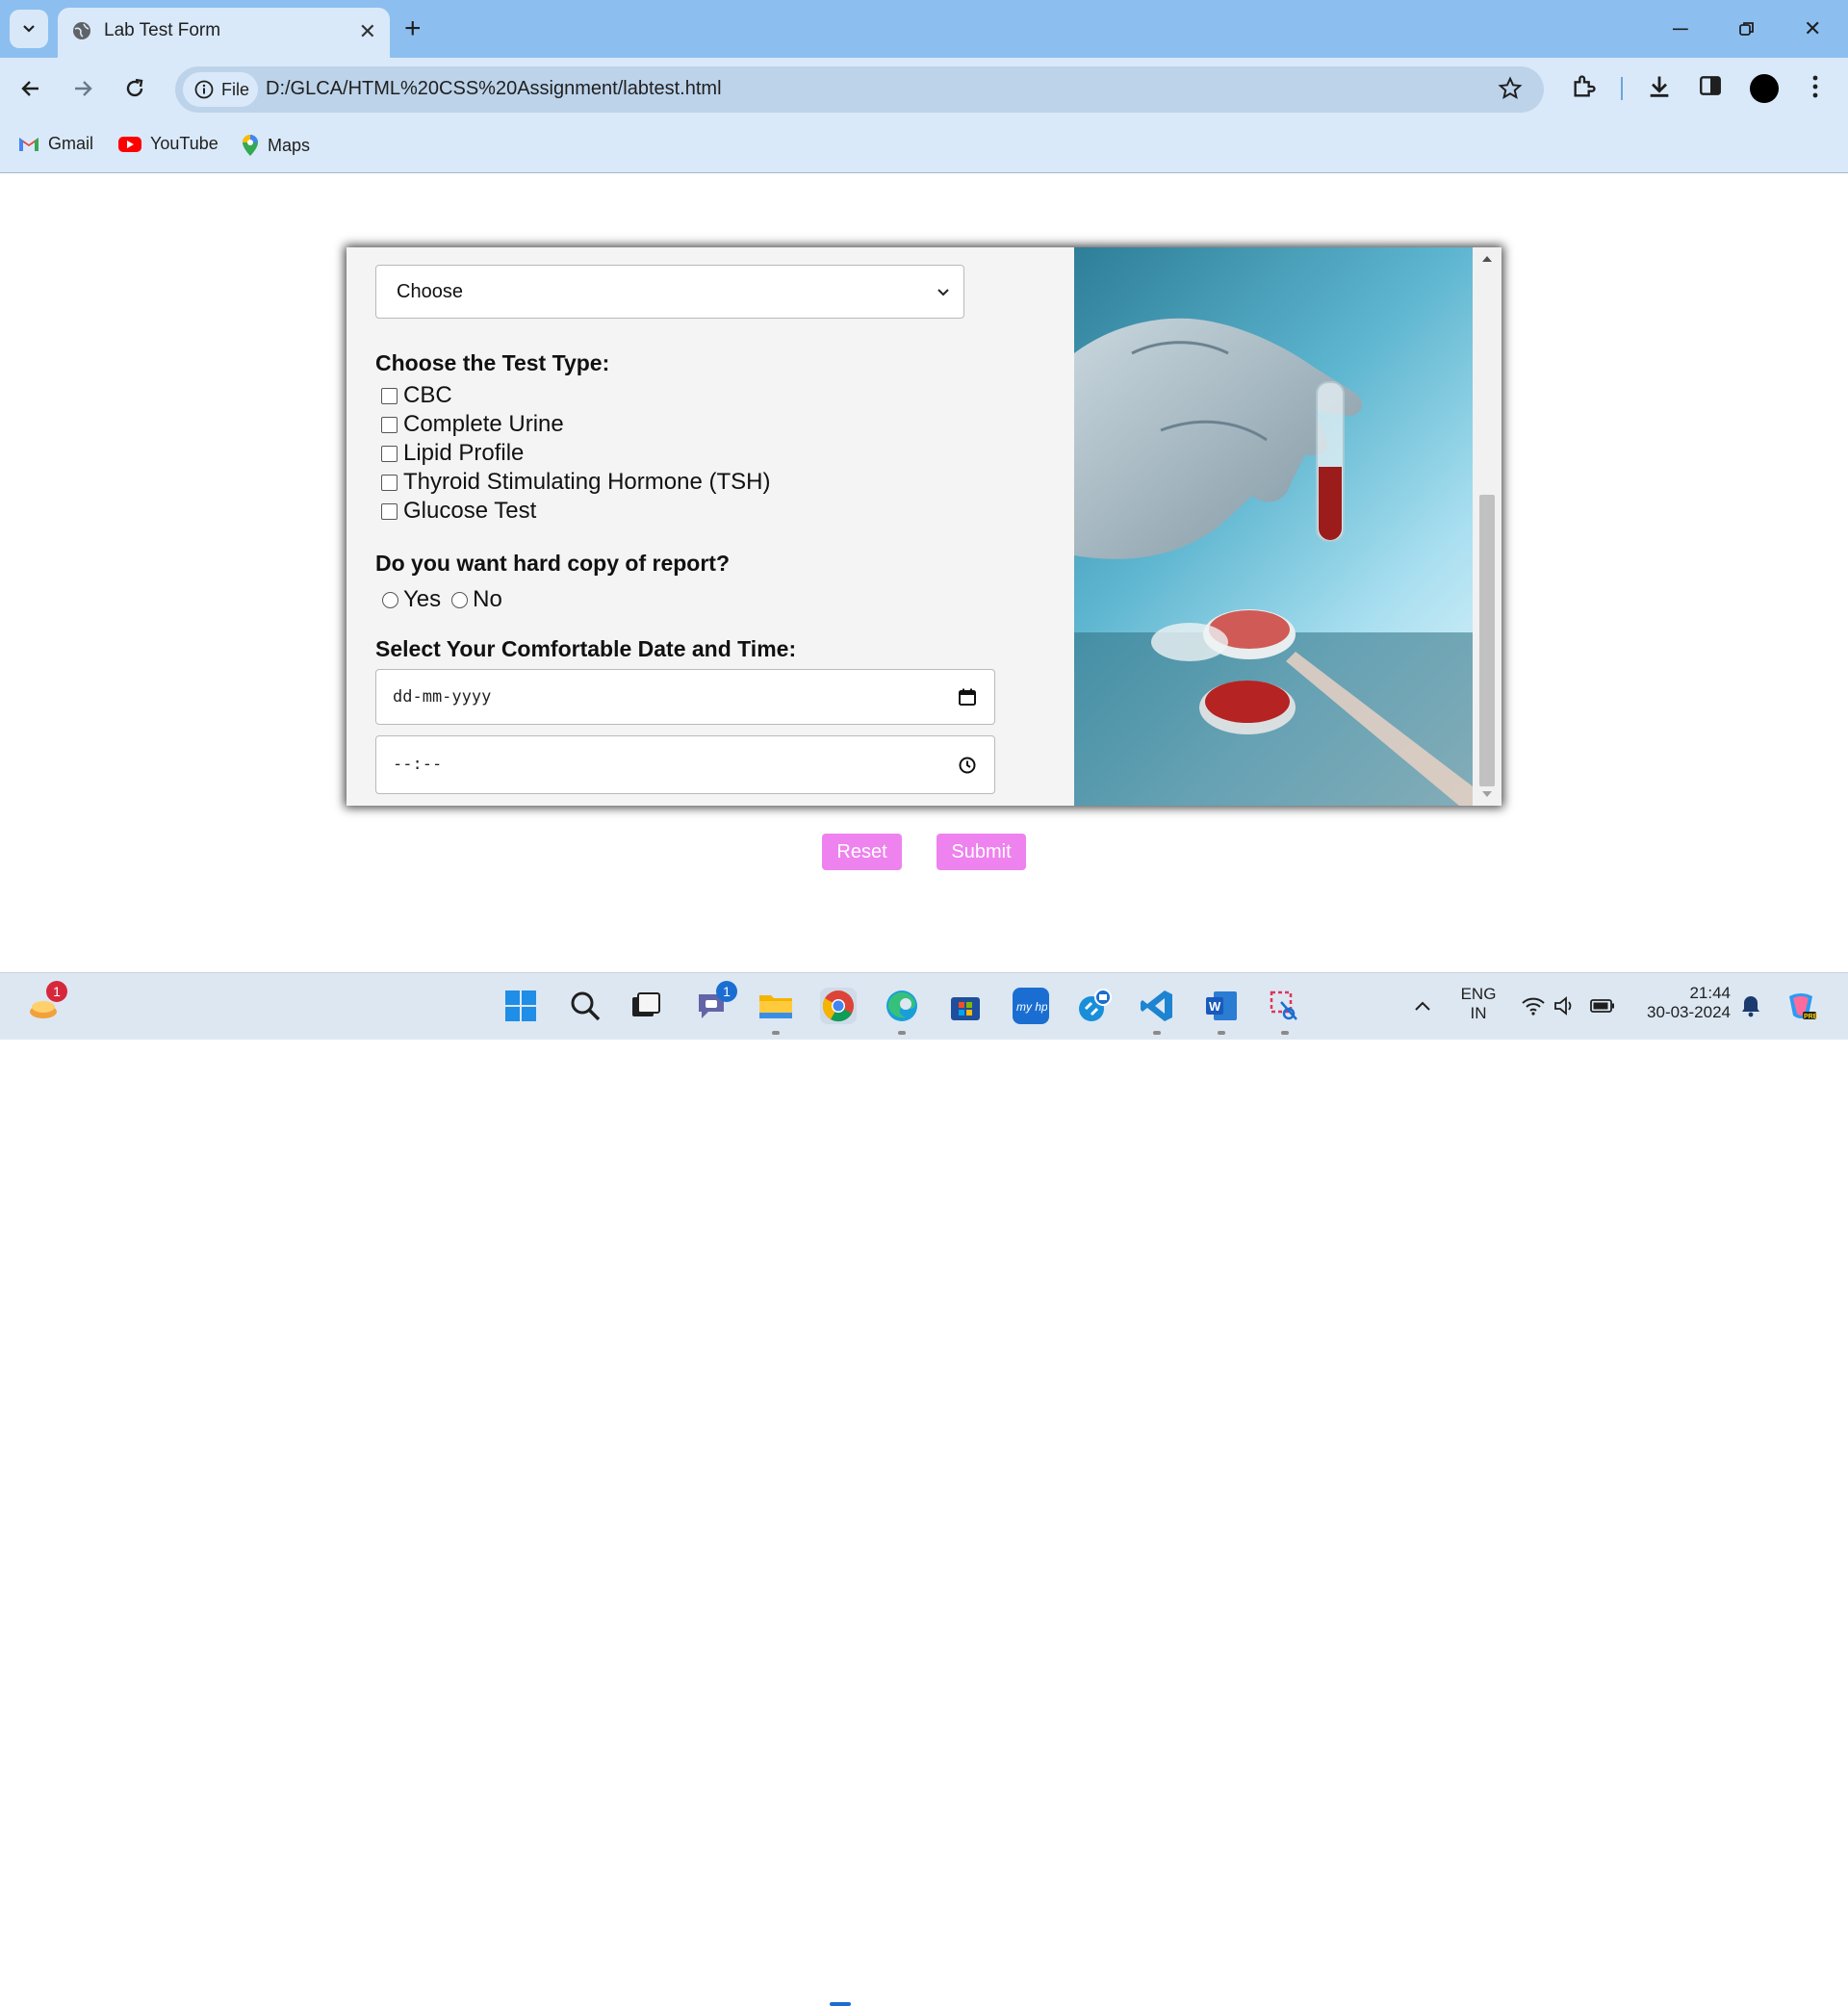  What do you see at coordinates (390, 599) in the screenshot?
I see `radio-yes` at bounding box center [390, 599].